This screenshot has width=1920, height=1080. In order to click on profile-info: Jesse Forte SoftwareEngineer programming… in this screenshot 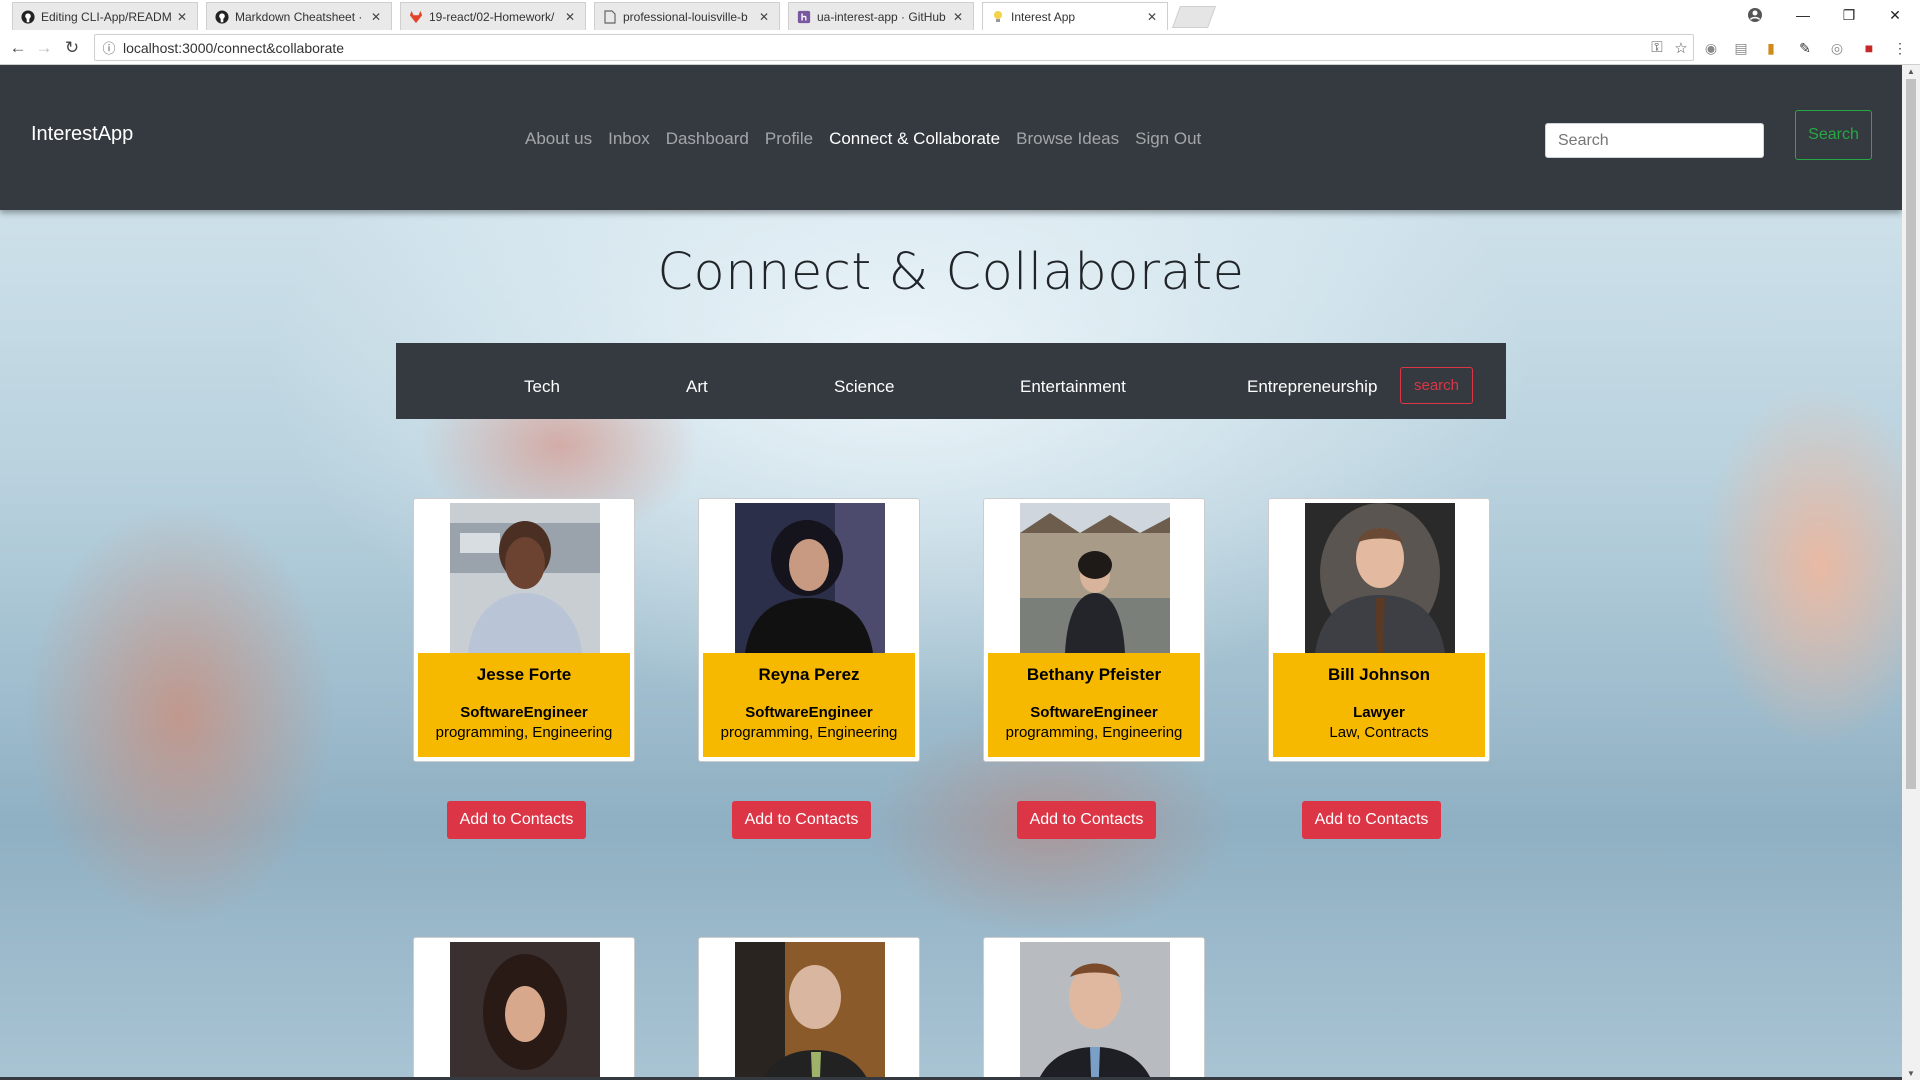, I will do `click(524, 705)`.